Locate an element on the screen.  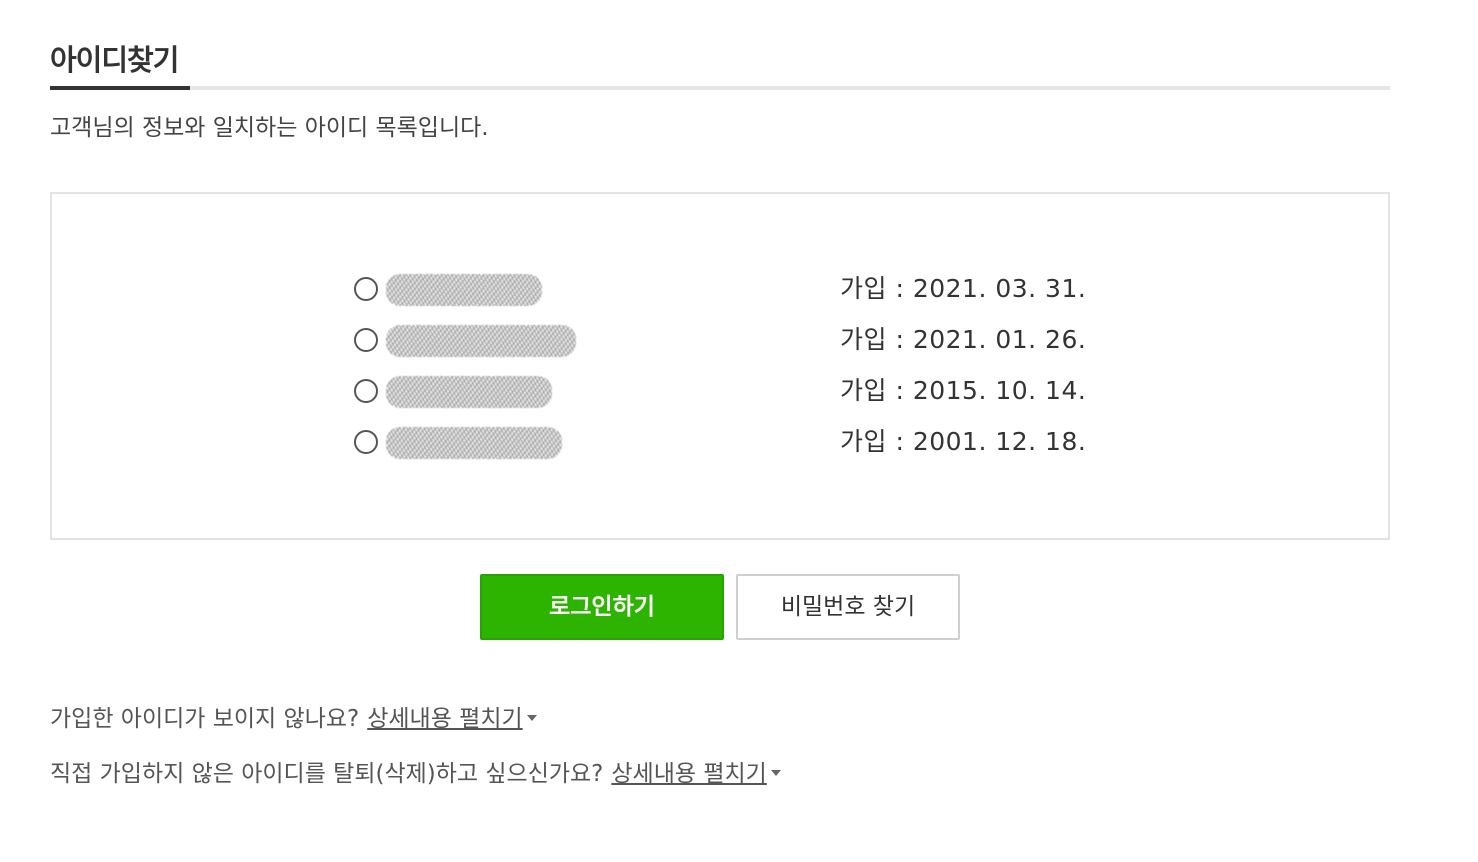
join-date: 가입 : 2001. 12. 18. is located at coordinates (963, 441).